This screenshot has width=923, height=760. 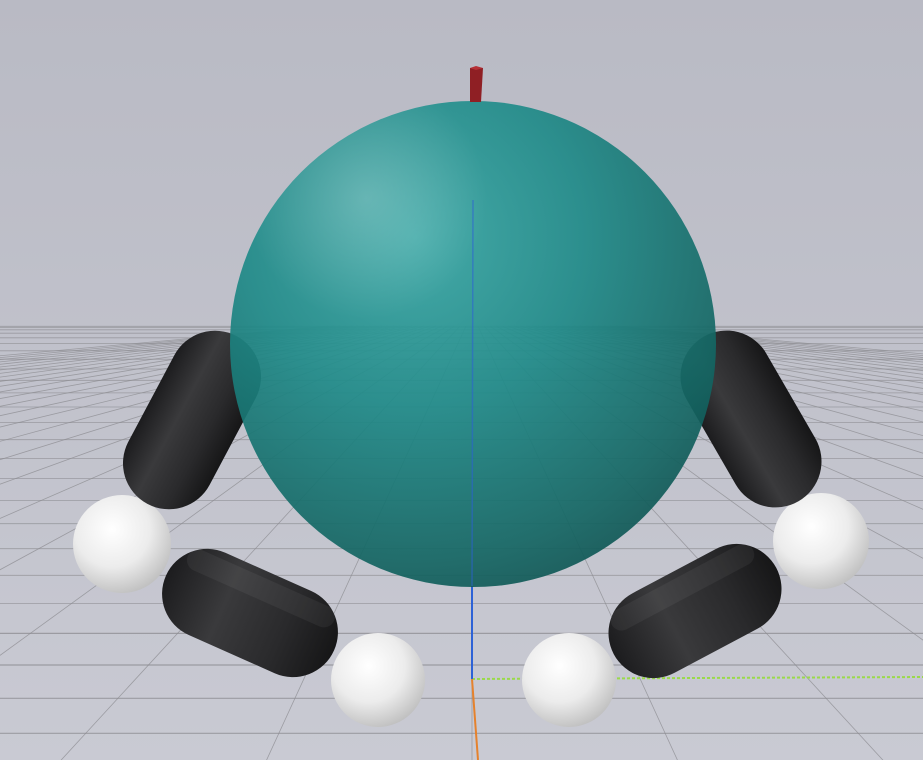 I want to click on joint-sphere-left, so click(x=122, y=544).